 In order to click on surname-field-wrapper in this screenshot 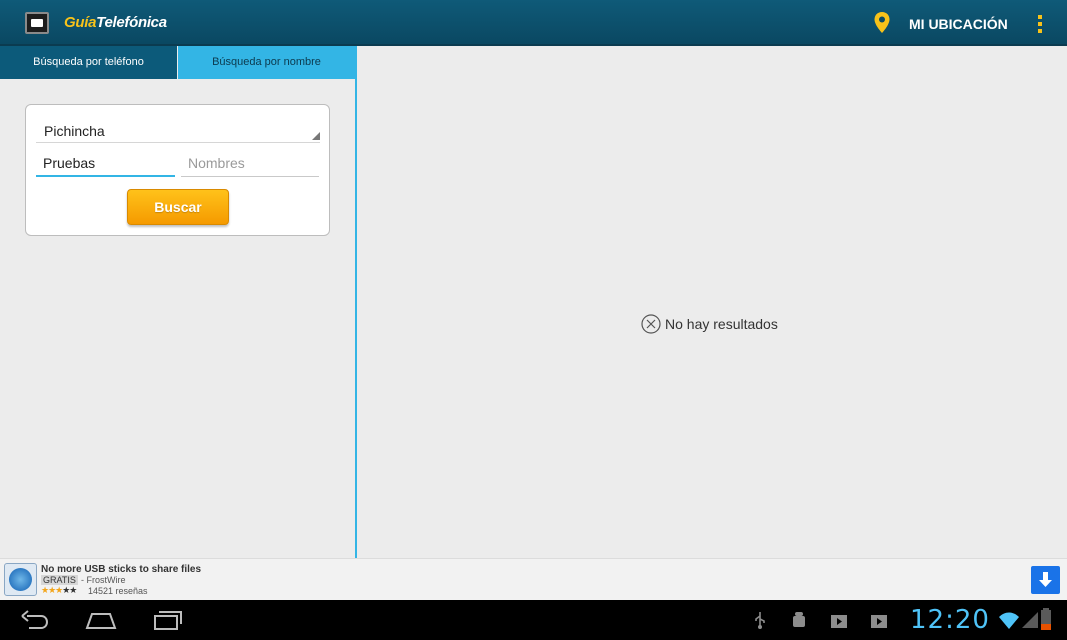, I will do `click(105, 163)`.